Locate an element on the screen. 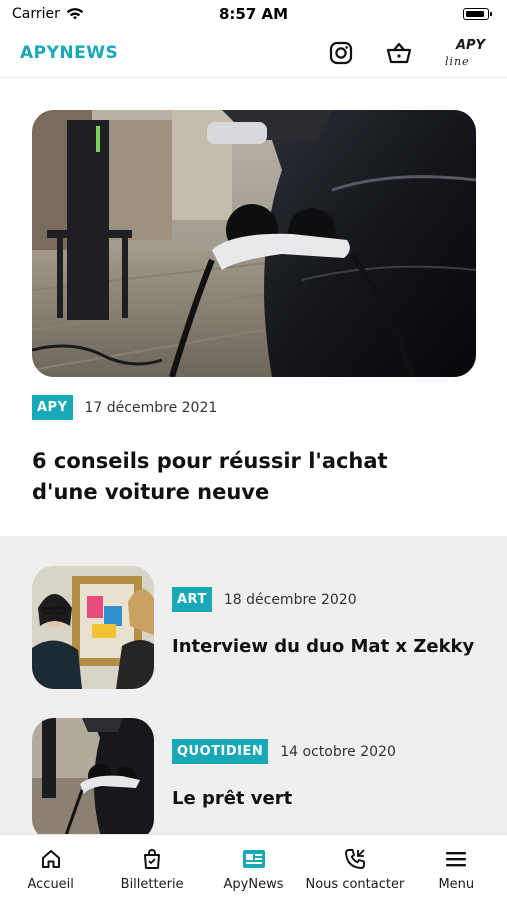  instagram-button is located at coordinates (341, 53).